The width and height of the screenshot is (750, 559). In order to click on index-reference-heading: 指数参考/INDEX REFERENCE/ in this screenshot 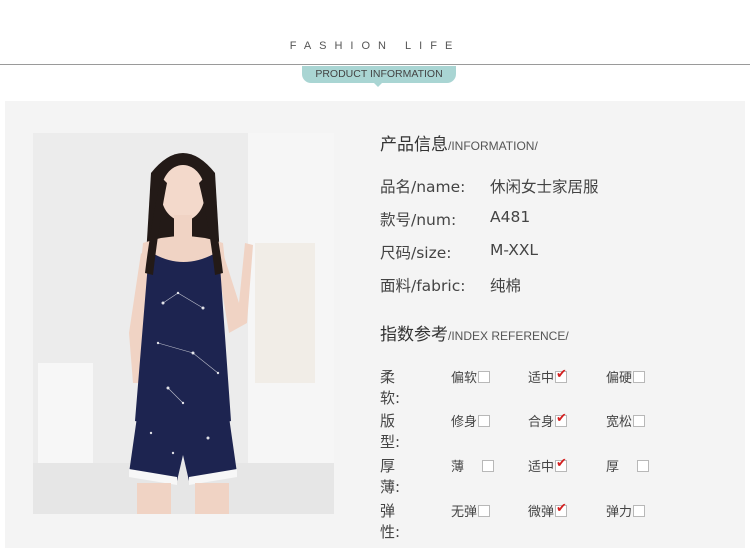, I will do `click(474, 332)`.